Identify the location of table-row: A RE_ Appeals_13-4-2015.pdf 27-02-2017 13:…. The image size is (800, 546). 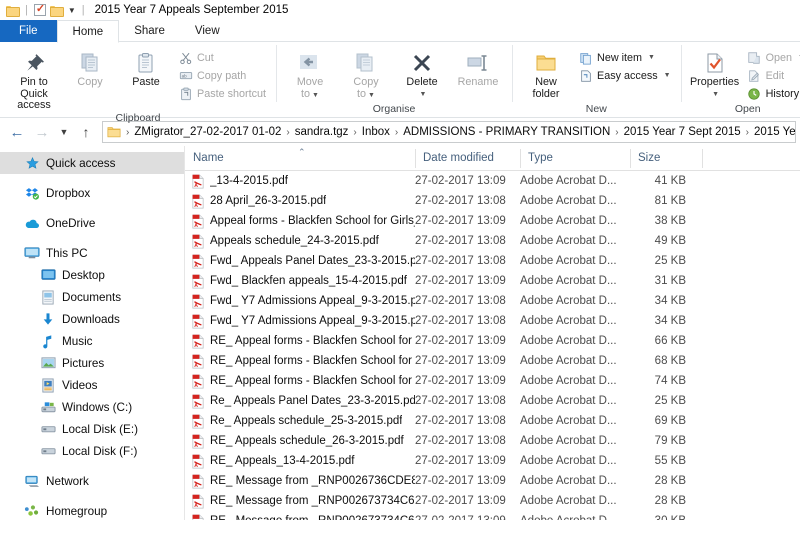
(492, 461).